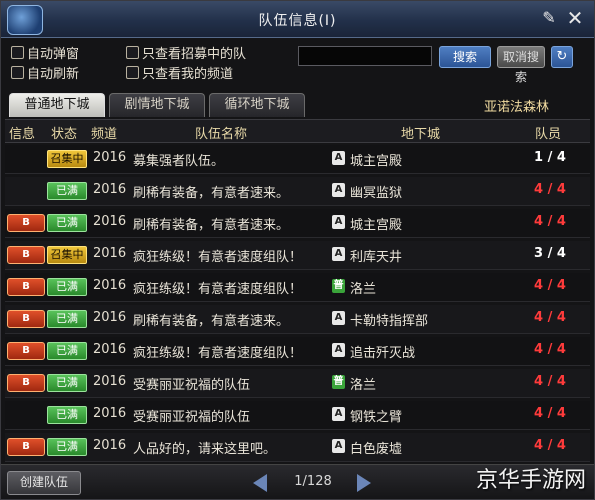 The height and width of the screenshot is (500, 595). I want to click on next-page-icon, so click(364, 483).